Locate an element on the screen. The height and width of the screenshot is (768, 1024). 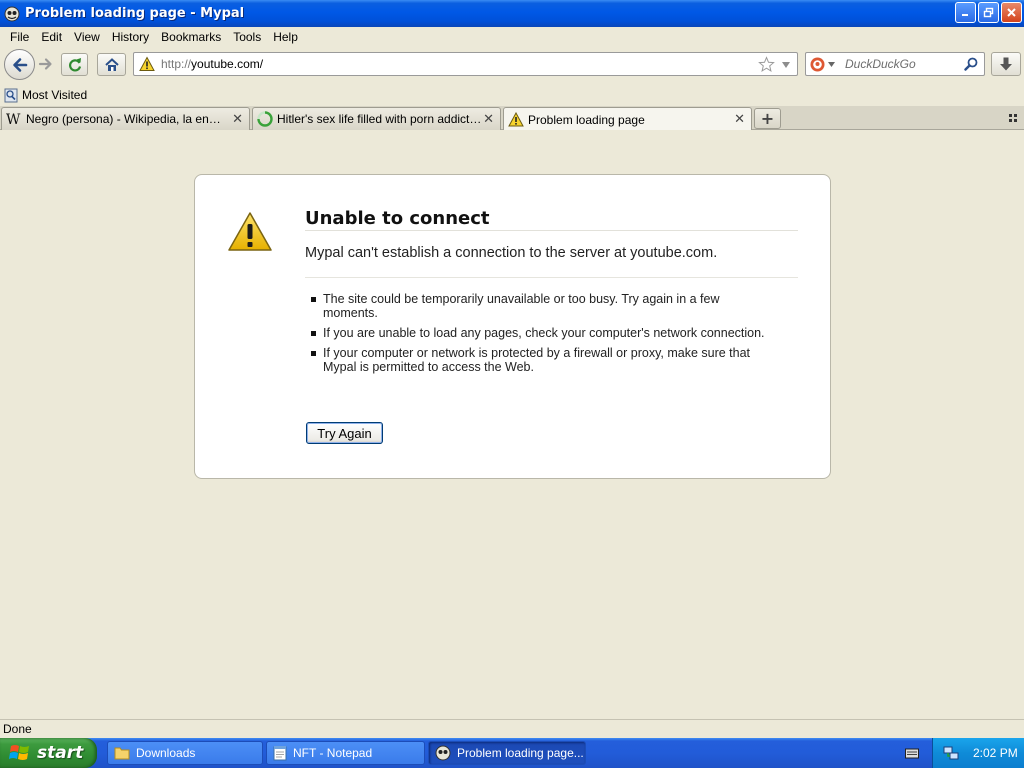
downloads-button is located at coordinates (1006, 64).